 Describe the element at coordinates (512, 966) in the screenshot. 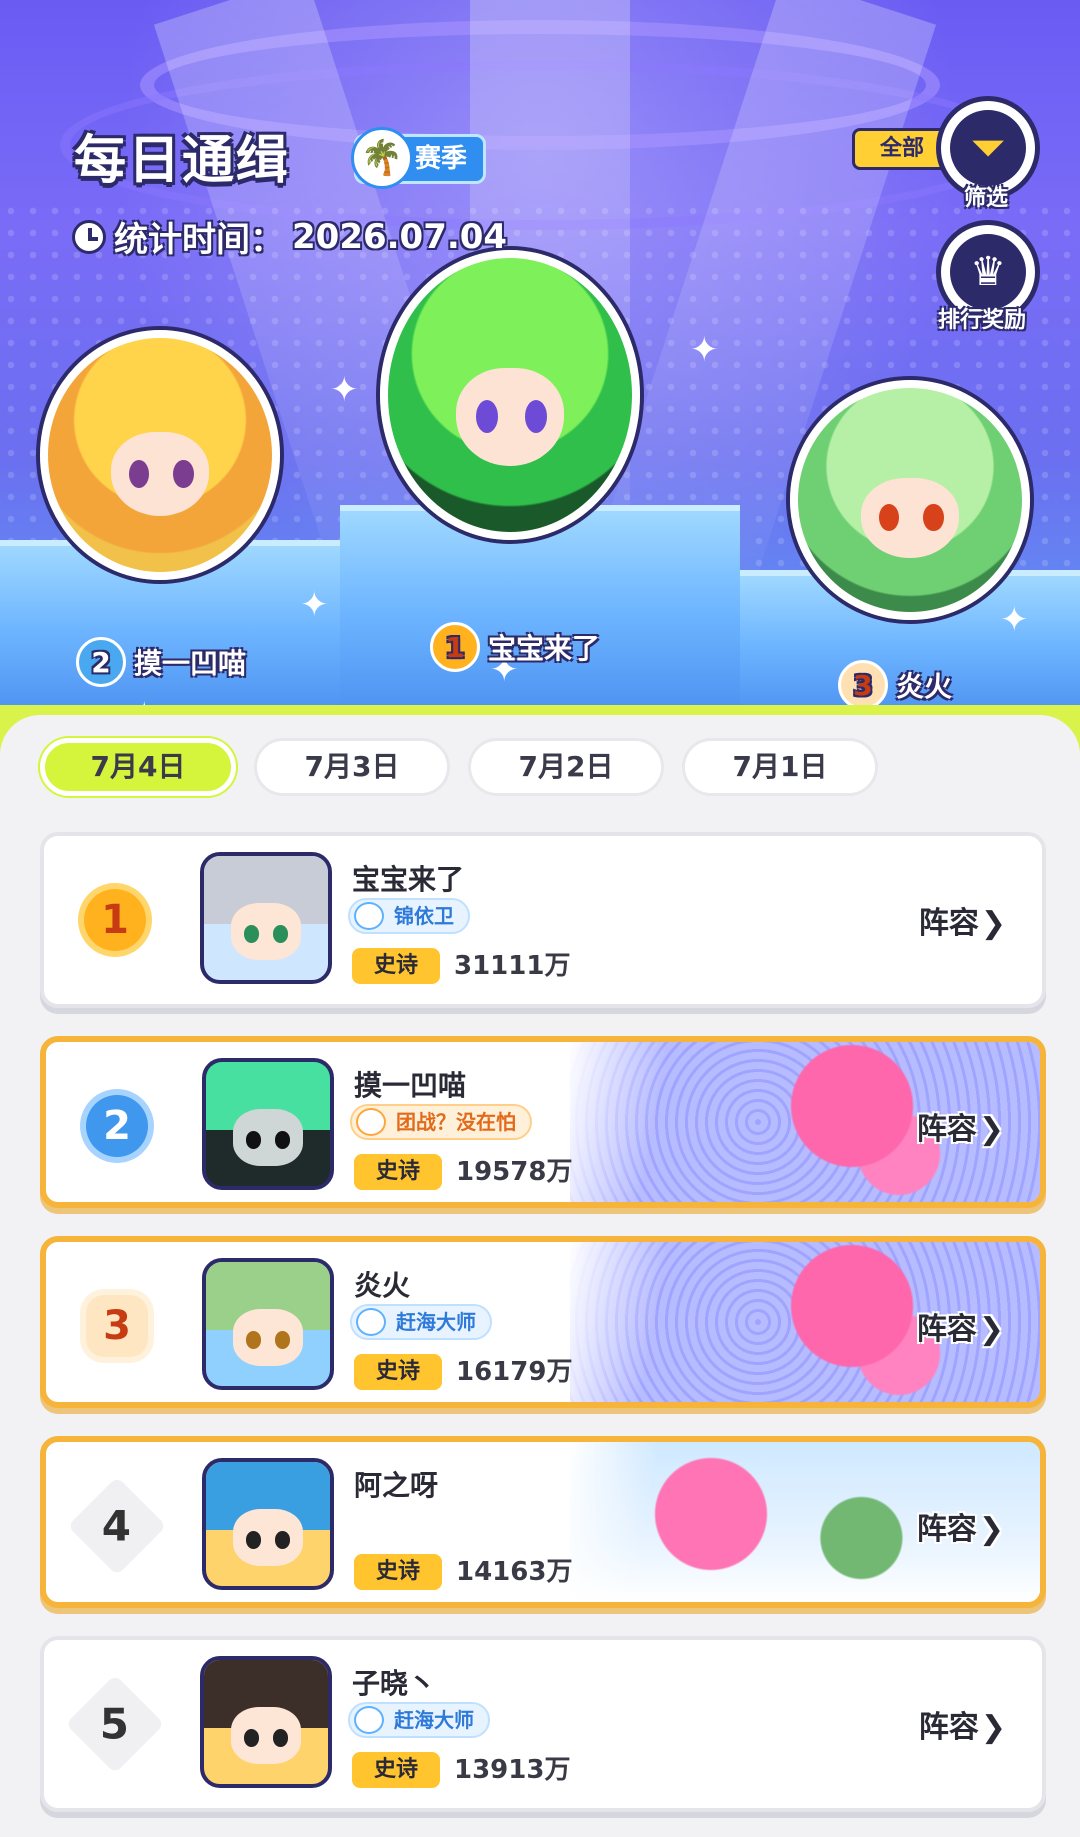

I see `power-value: 31111万` at that location.